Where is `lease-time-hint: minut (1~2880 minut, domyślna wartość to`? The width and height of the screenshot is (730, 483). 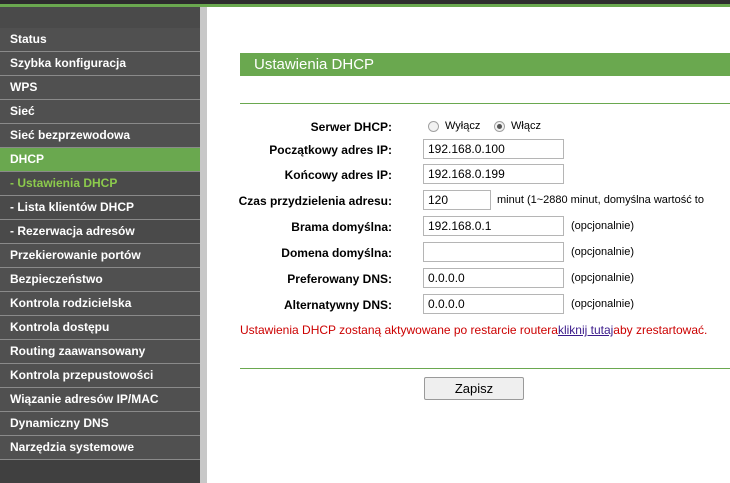
lease-time-hint: minut (1~2880 minut, domyślna wartość to is located at coordinates (600, 200).